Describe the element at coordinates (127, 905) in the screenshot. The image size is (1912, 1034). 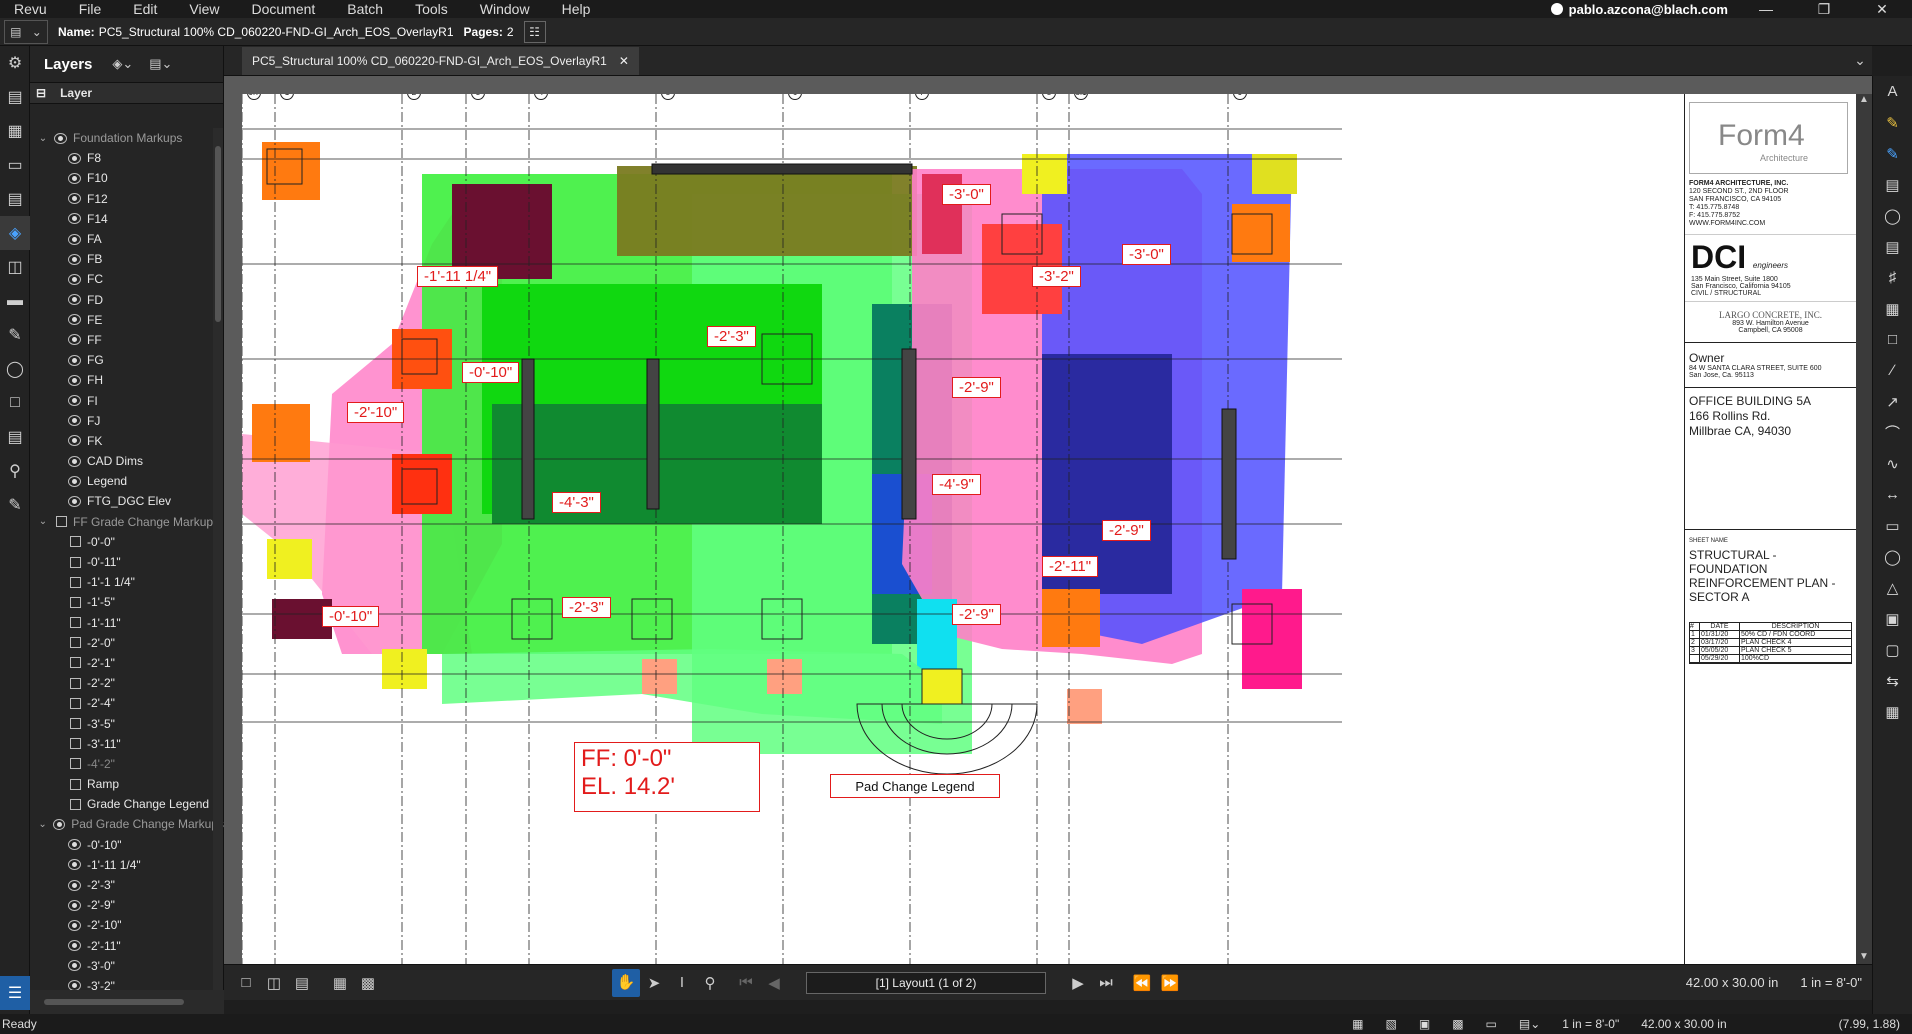
I see `layer-item: -2'-9"` at that location.